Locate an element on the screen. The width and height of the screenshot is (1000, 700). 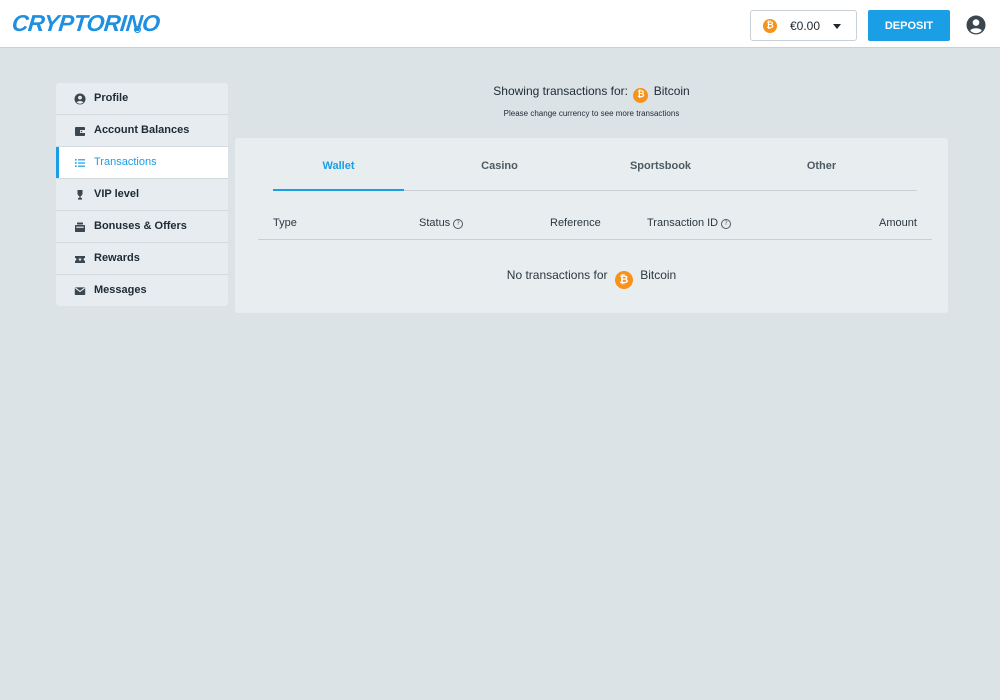
deposit-button: DEPOSIT is located at coordinates (909, 25).